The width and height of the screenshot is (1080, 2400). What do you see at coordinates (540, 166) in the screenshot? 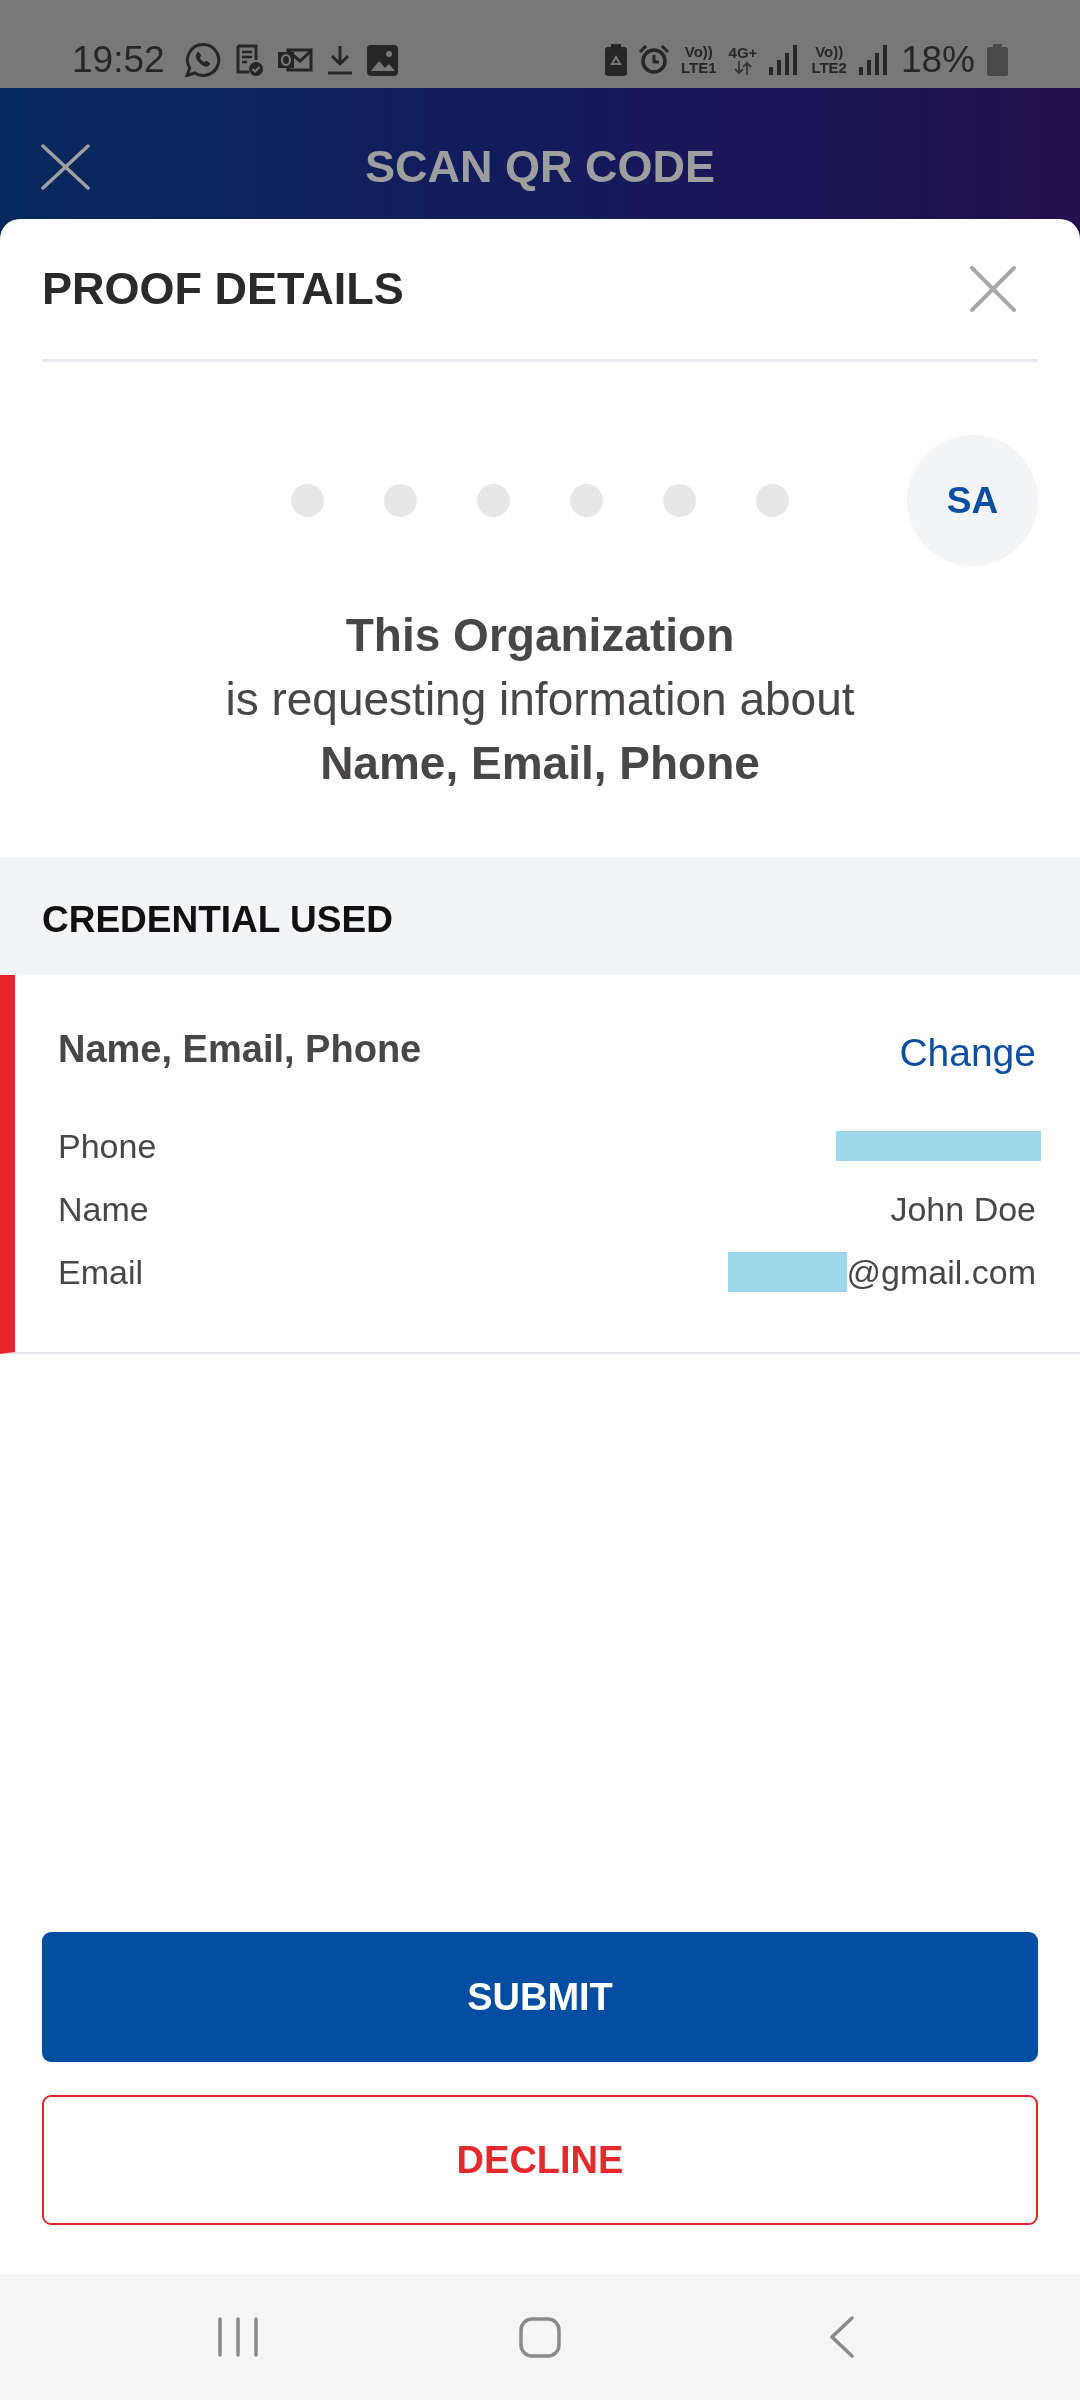
I see `screen-title: SCAN QR CODE` at bounding box center [540, 166].